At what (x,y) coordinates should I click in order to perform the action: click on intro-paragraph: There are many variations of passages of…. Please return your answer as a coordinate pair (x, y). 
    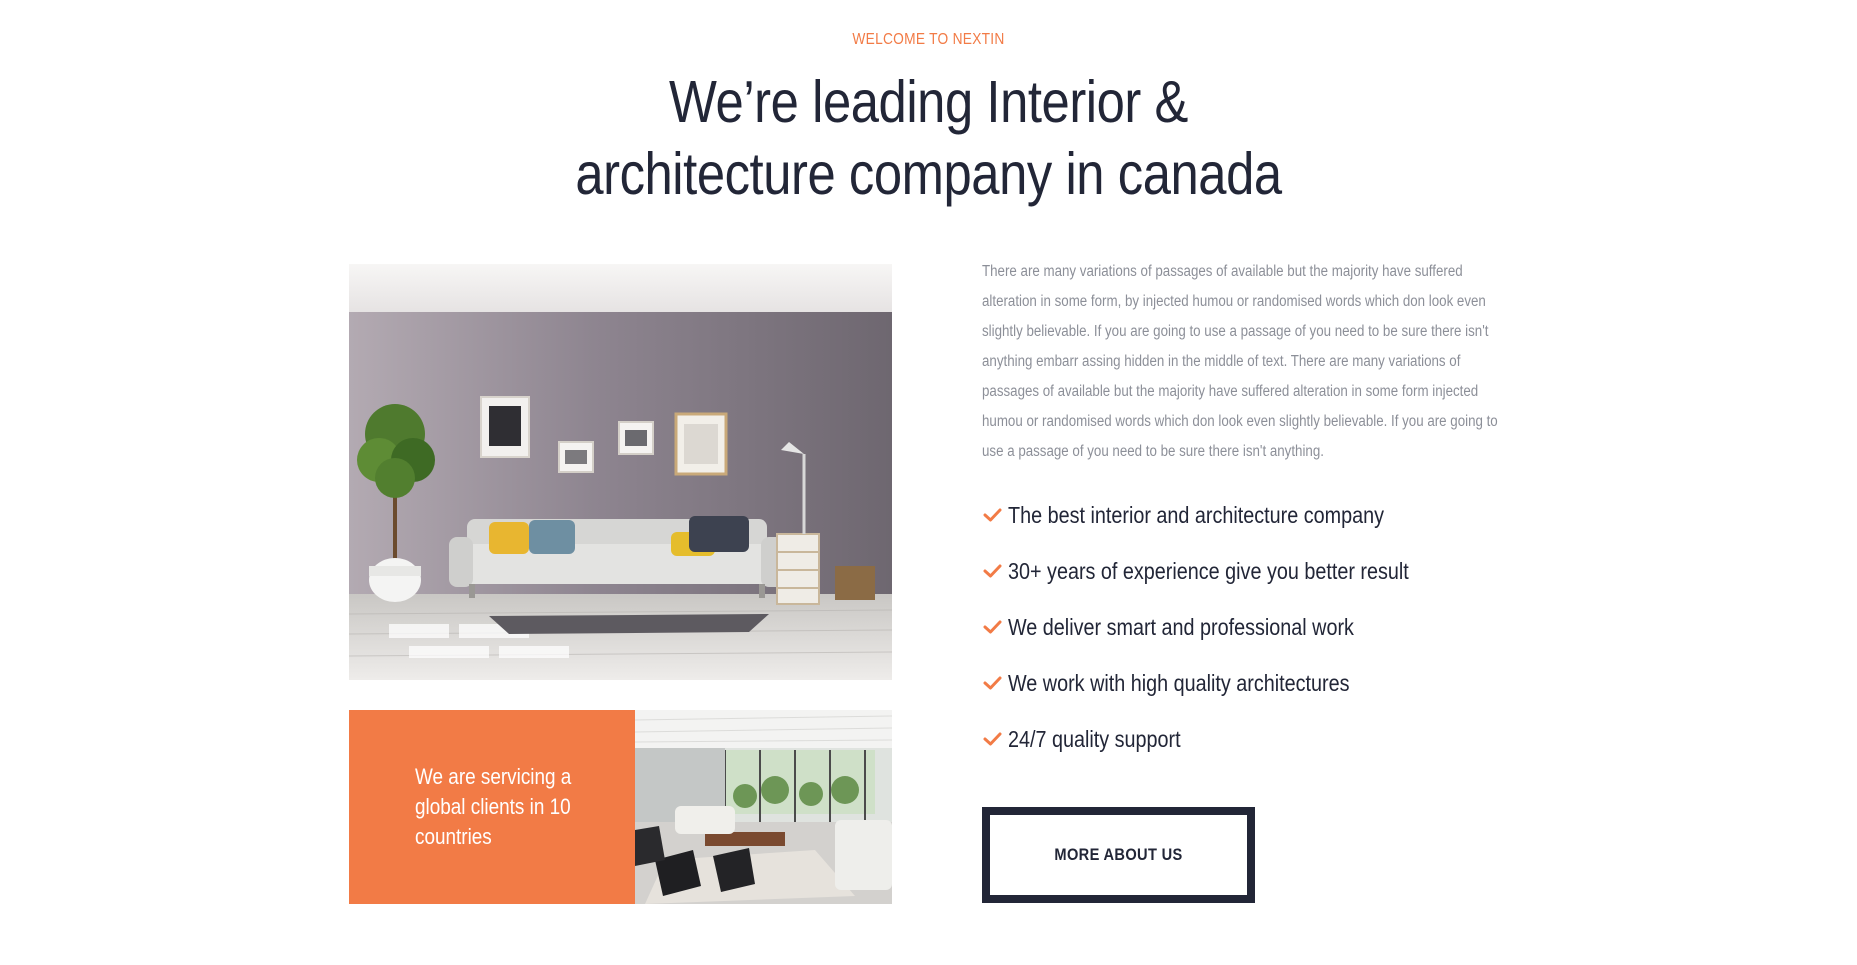
    Looking at the image, I should click on (1240, 361).